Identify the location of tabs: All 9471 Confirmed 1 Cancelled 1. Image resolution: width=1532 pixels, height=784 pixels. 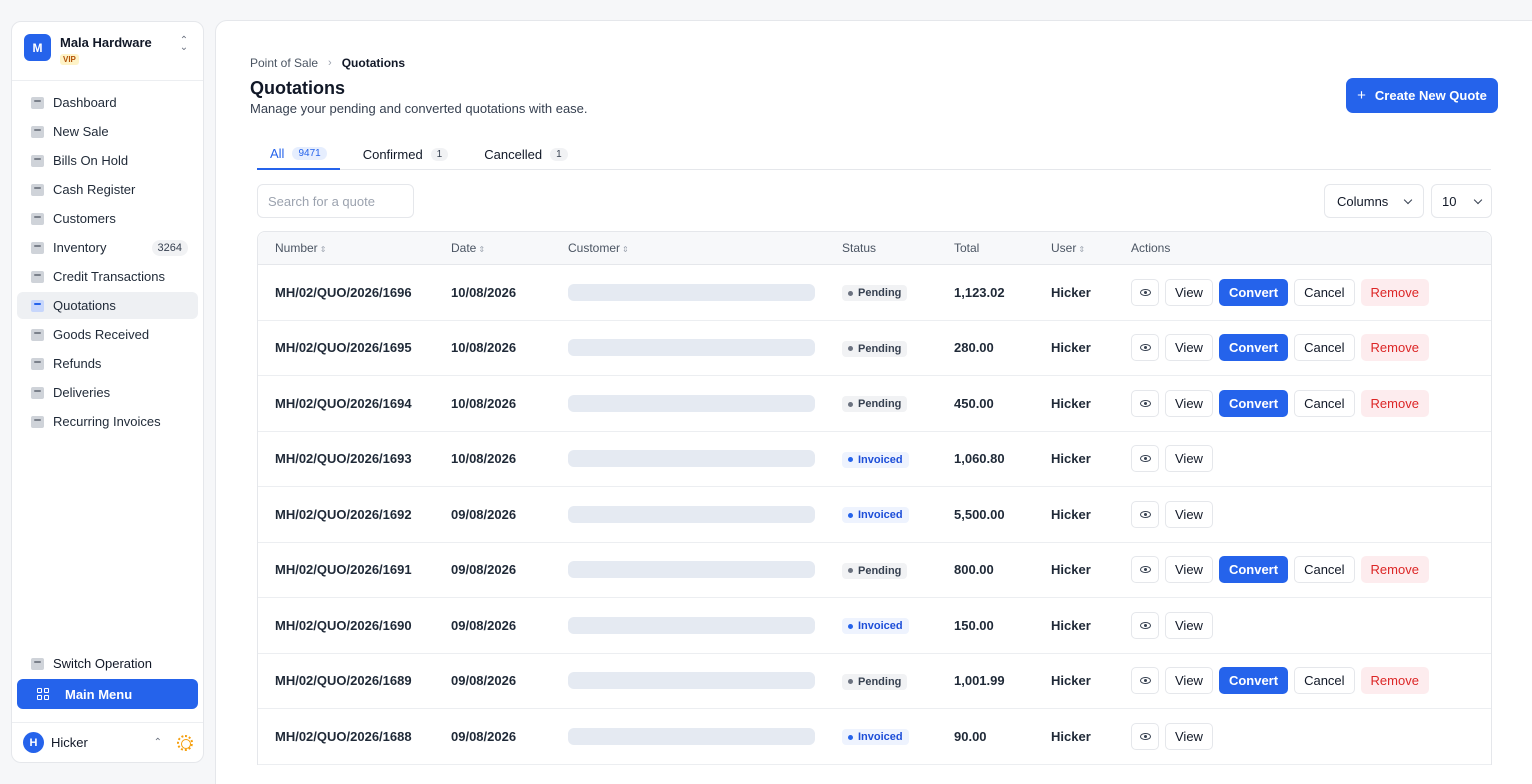
(874, 154).